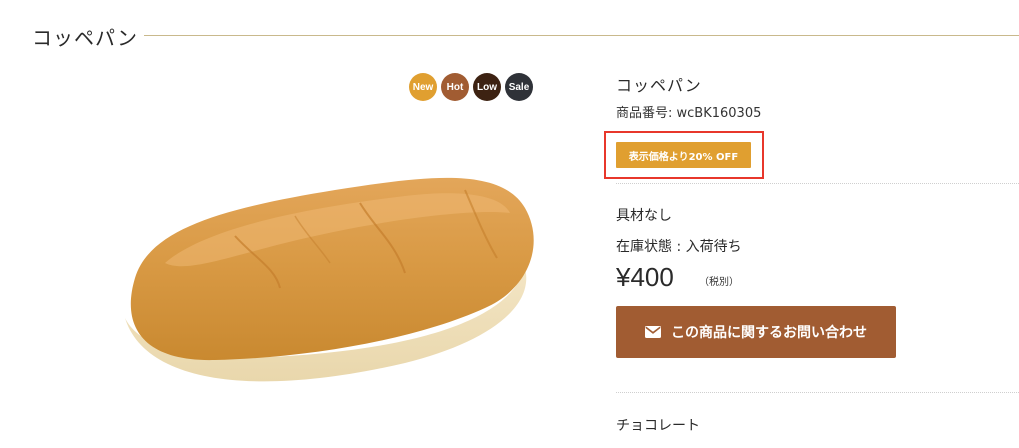  I want to click on badge-low: Low, so click(487, 87).